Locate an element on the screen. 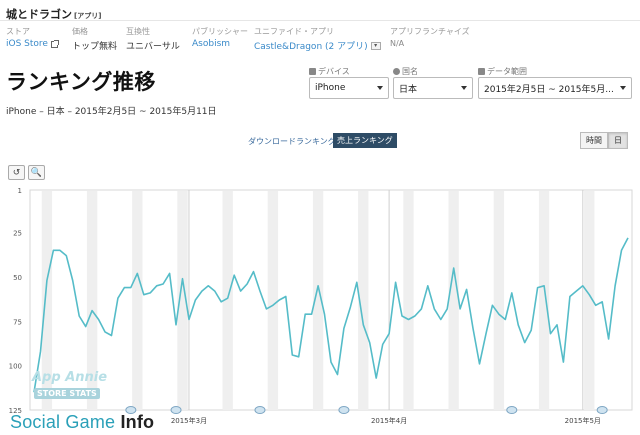 The image size is (640, 435). device-filter-label: デバイス is located at coordinates (329, 71).